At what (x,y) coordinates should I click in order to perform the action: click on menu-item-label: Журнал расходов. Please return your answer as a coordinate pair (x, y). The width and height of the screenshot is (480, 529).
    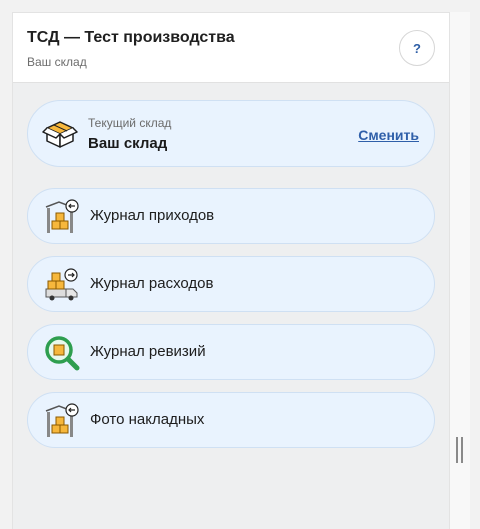
    Looking at the image, I should click on (152, 283).